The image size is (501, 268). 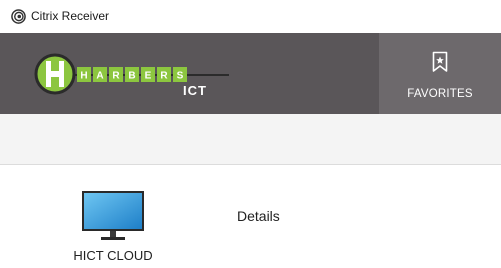 What do you see at coordinates (148, 76) in the screenshot?
I see `logo-letter: E` at bounding box center [148, 76].